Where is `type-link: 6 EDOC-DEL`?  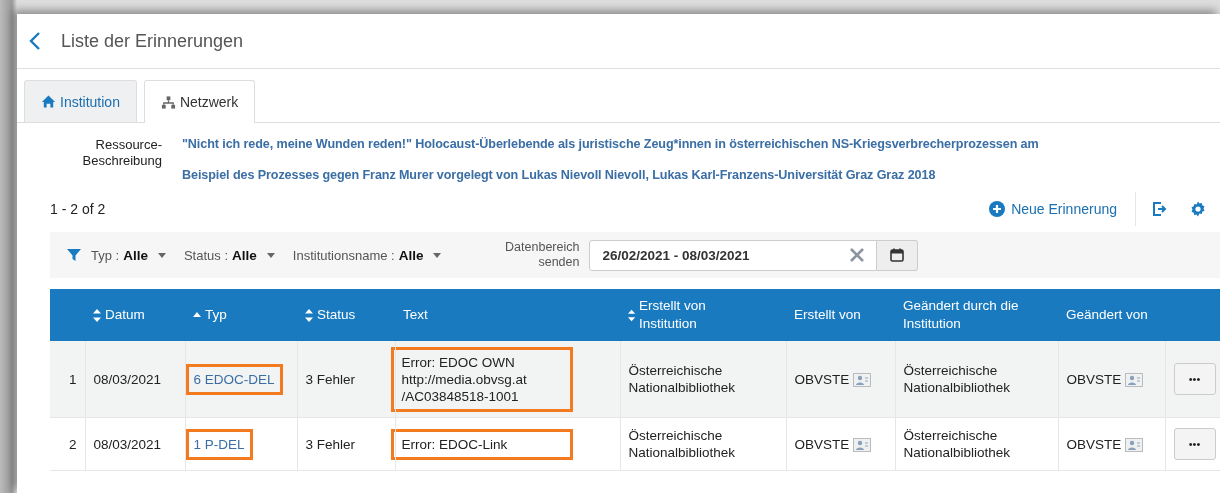
type-link: 6 EDOC-DEL is located at coordinates (234, 379).